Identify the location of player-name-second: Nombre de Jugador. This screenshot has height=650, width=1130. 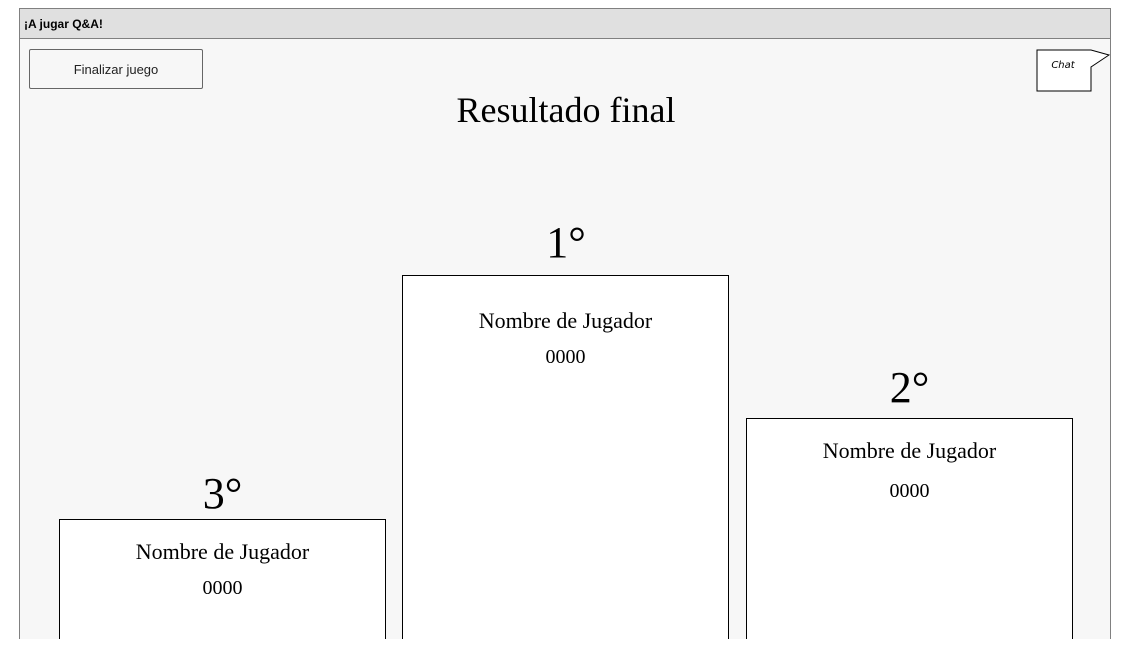
(909, 450).